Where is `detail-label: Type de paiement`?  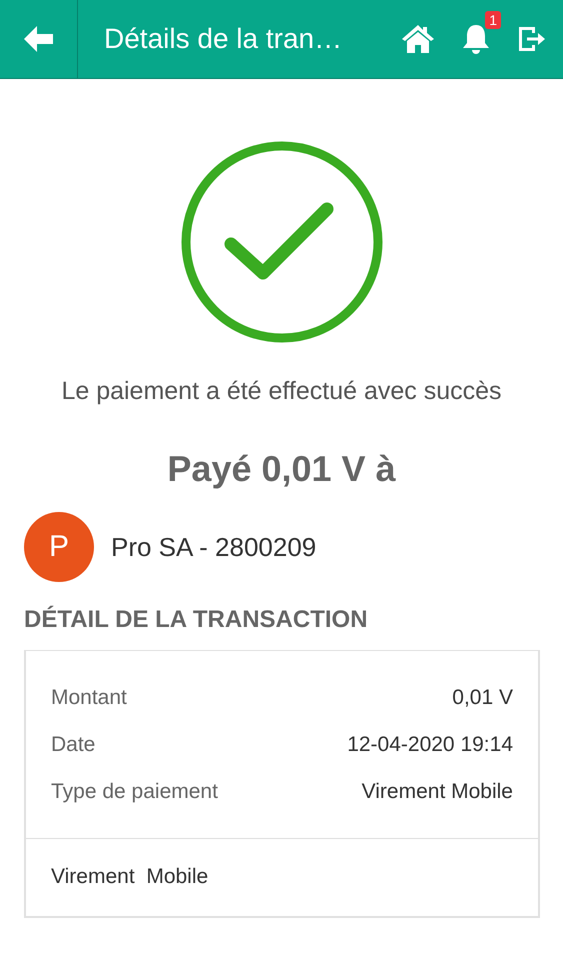
detail-label: Type de paiement is located at coordinates (134, 791).